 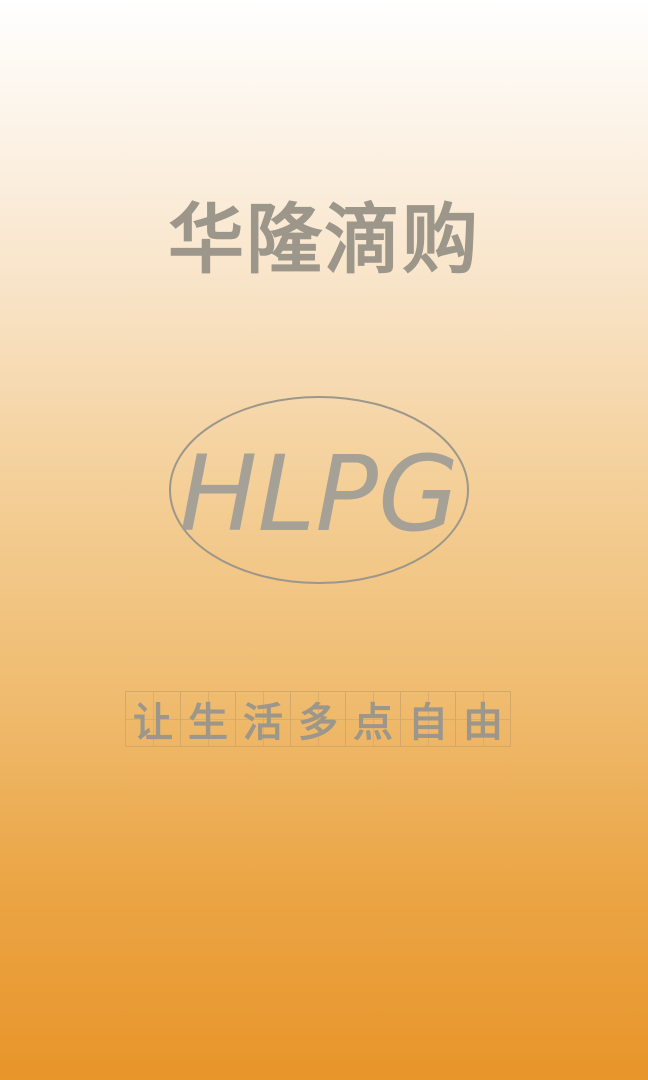 What do you see at coordinates (428, 723) in the screenshot?
I see `slogan-char: 自` at bounding box center [428, 723].